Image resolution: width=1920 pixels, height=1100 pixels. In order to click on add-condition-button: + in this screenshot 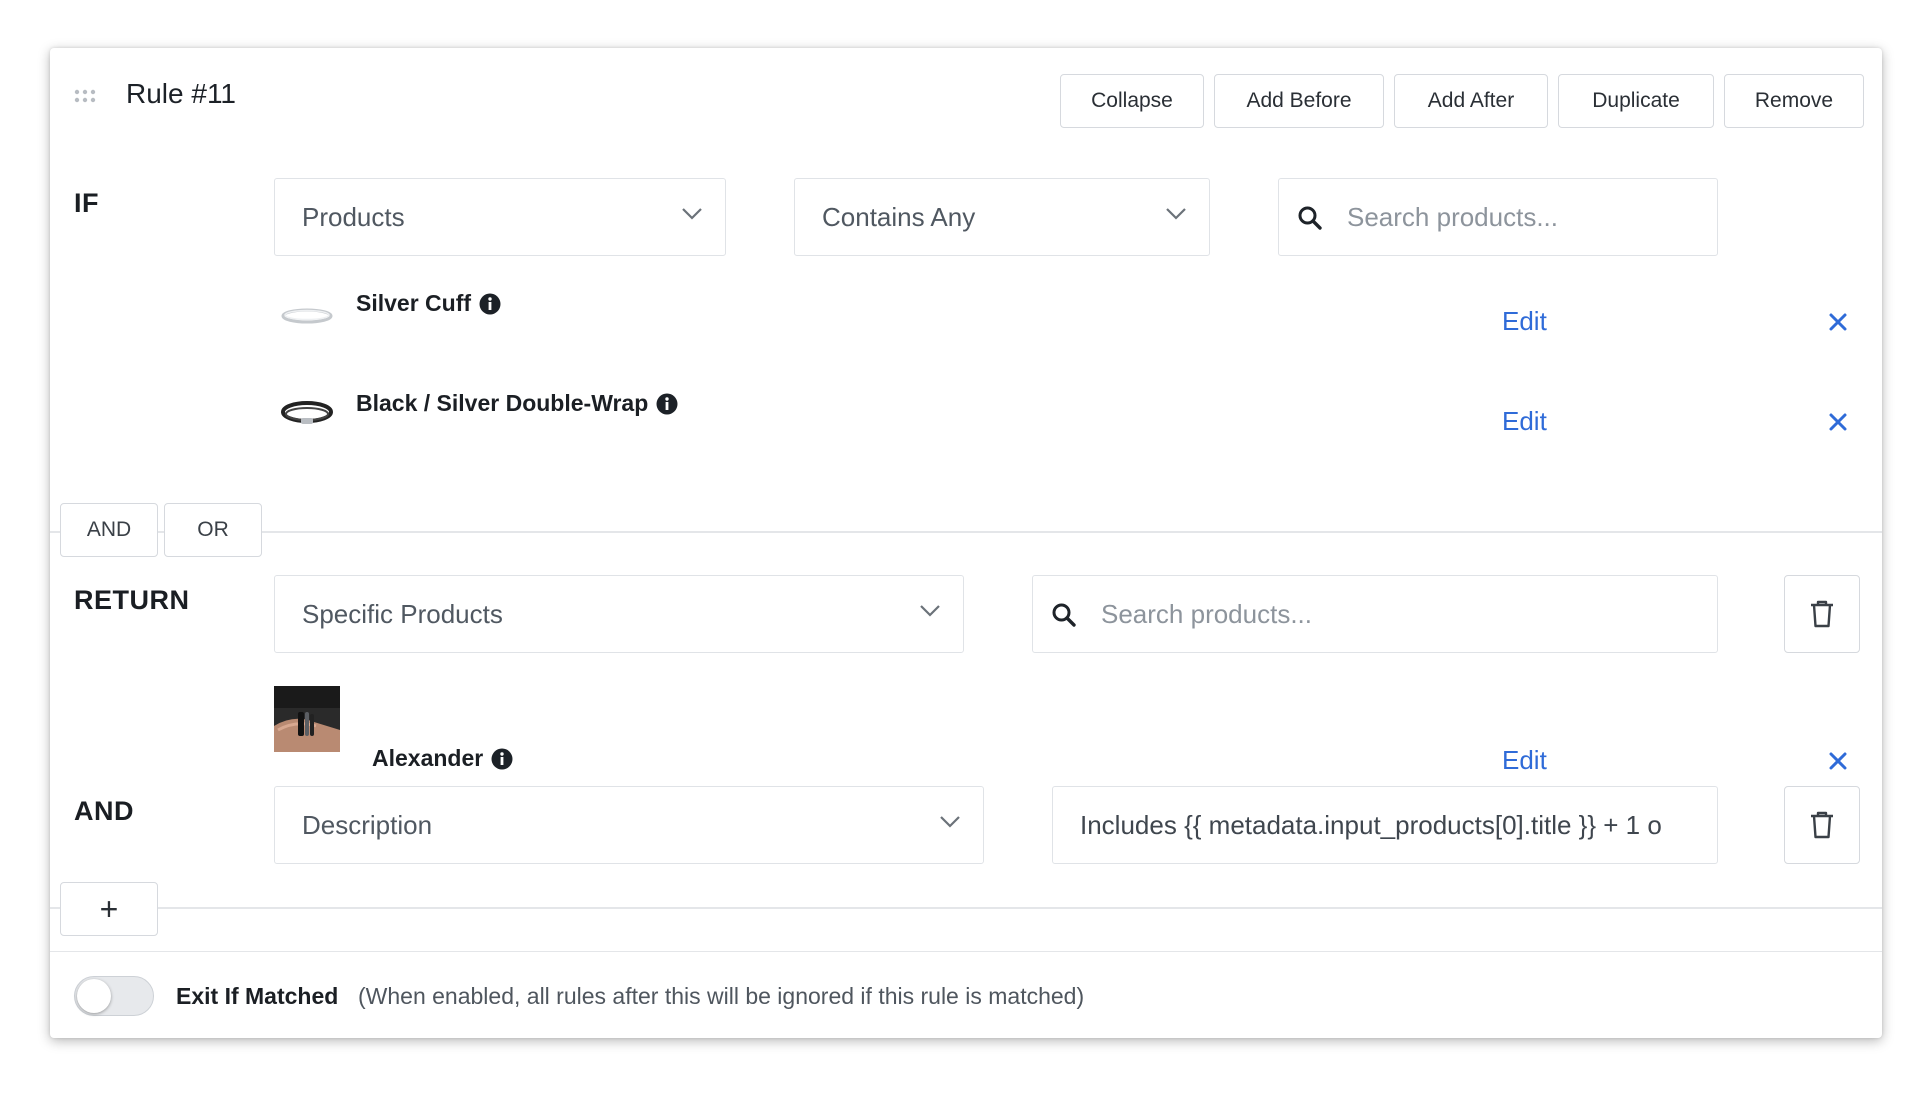, I will do `click(109, 909)`.